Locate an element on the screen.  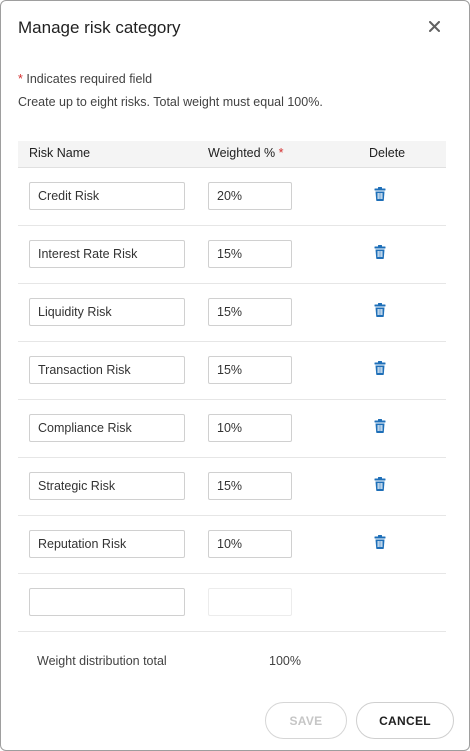
header-weighted-label: Weighted % is located at coordinates (242, 153).